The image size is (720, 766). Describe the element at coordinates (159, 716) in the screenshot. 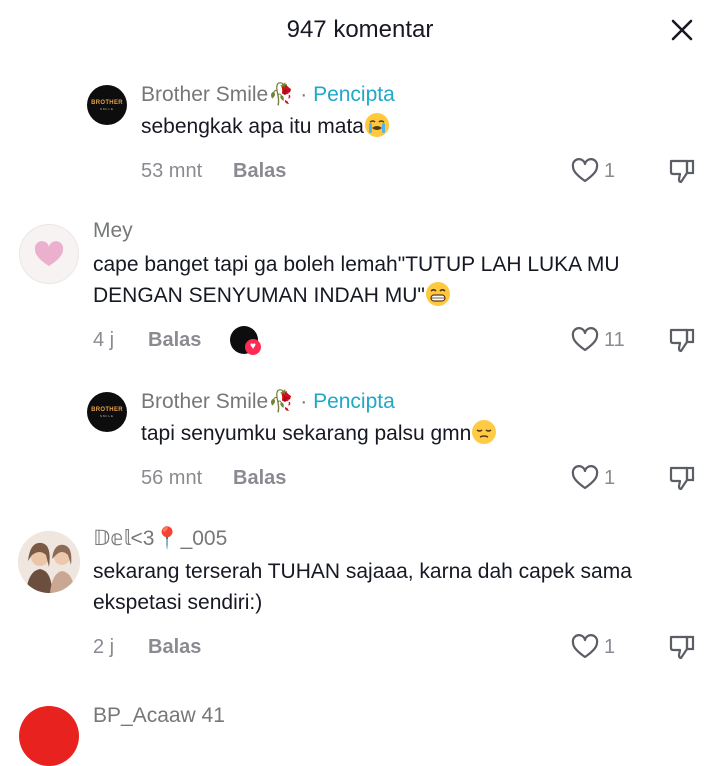

I see `comment-username: BP_Acaaw 41` at that location.